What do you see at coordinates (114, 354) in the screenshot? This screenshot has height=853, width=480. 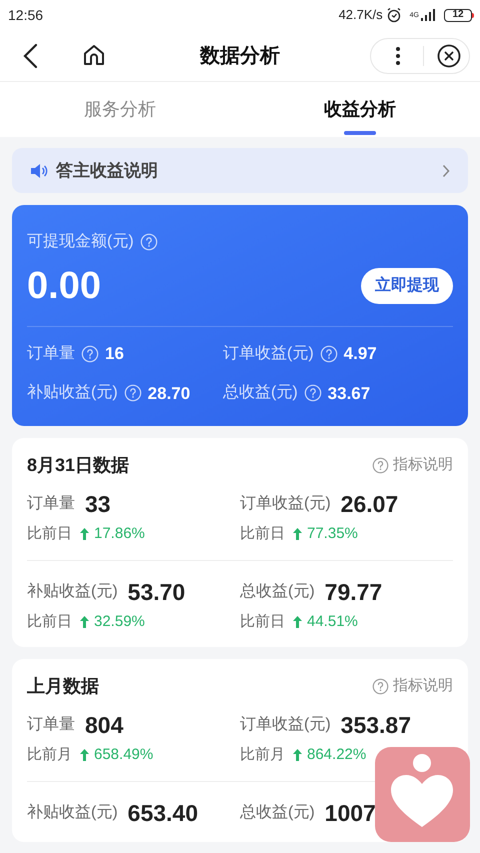 I see `stat-value: 16` at bounding box center [114, 354].